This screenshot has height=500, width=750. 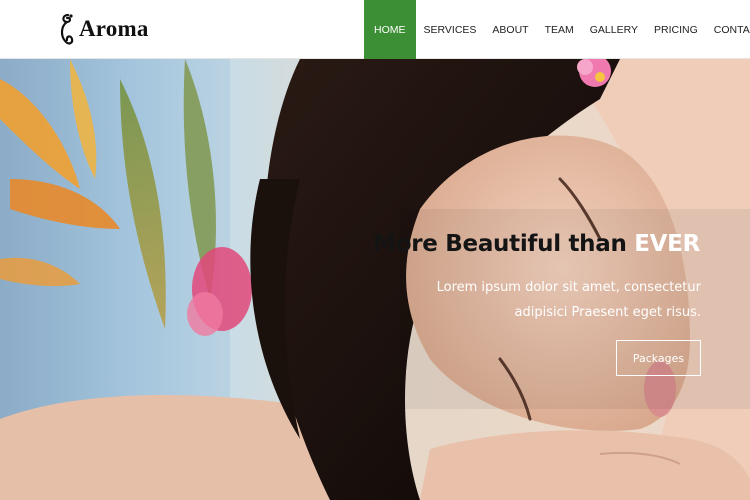 What do you see at coordinates (676, 29) in the screenshot?
I see `nav-pricing: PRICING` at bounding box center [676, 29].